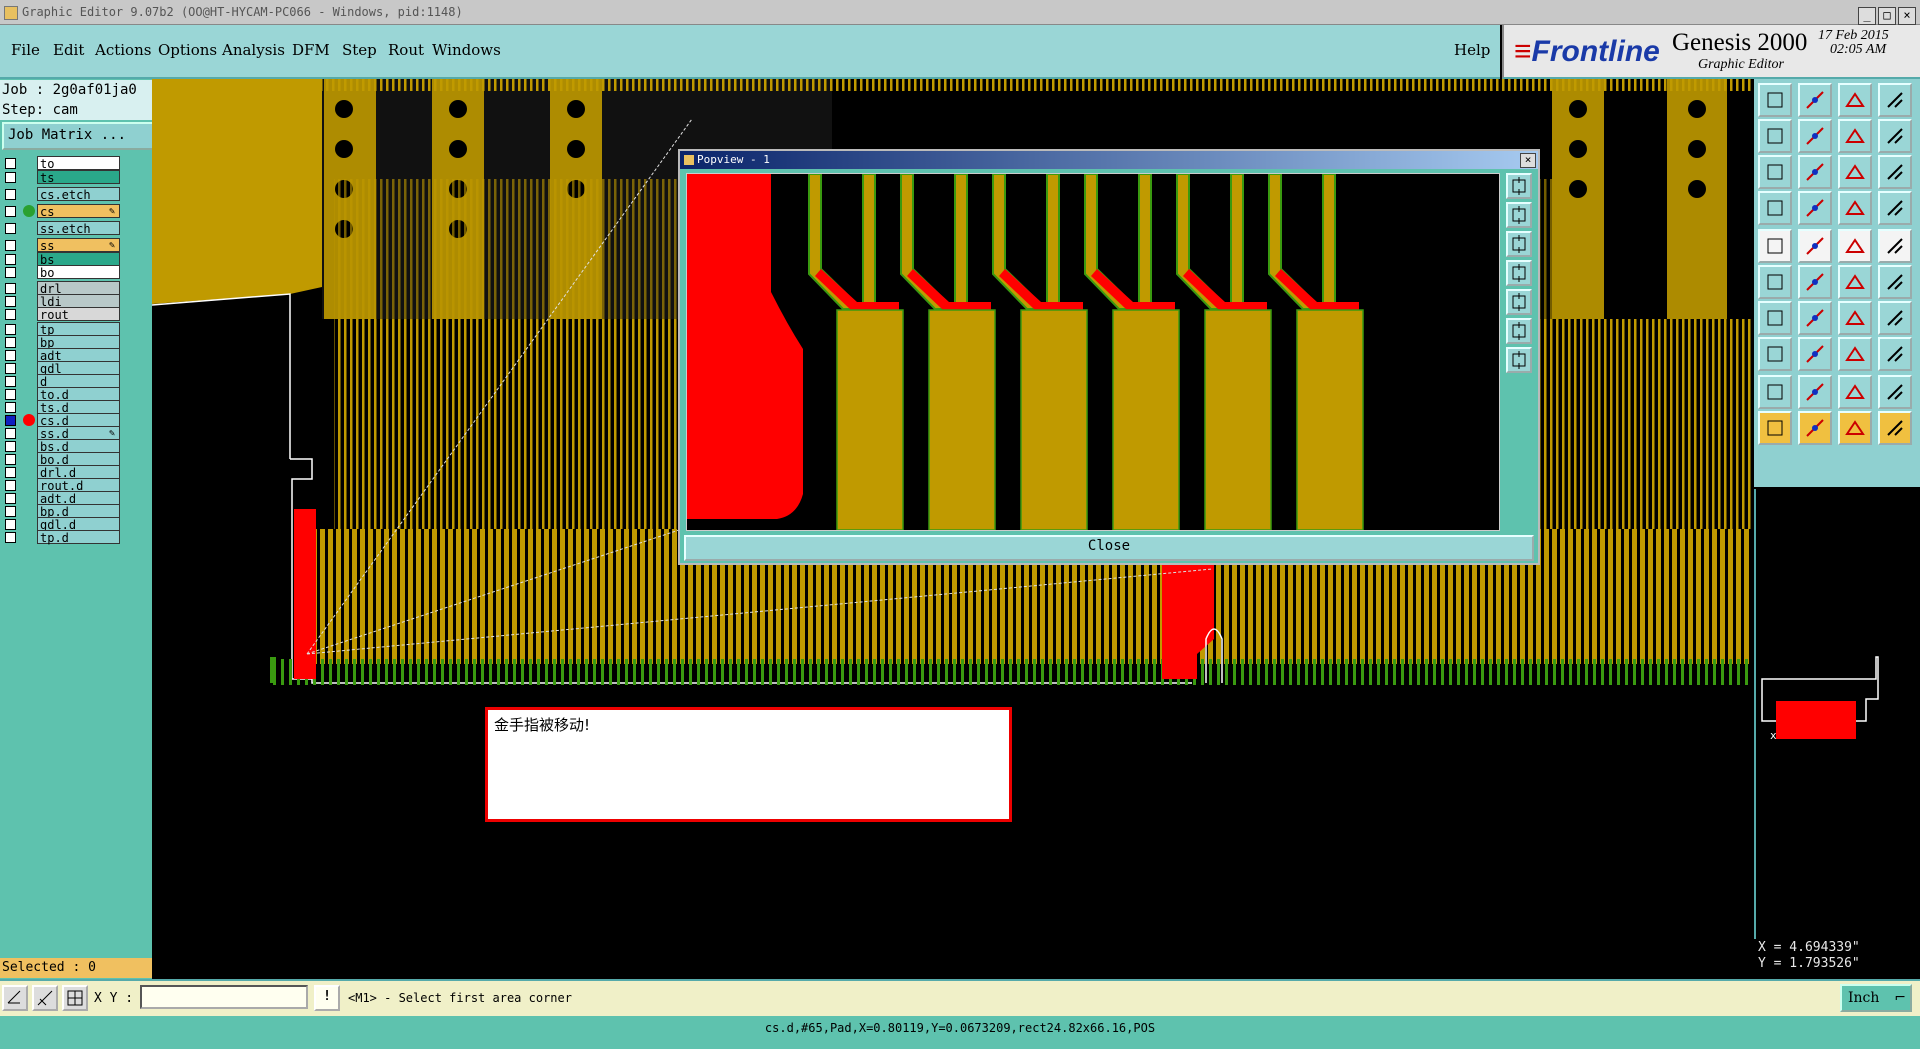  Describe the element at coordinates (253, 50) in the screenshot. I see `menu-analysis: Analysis` at that location.